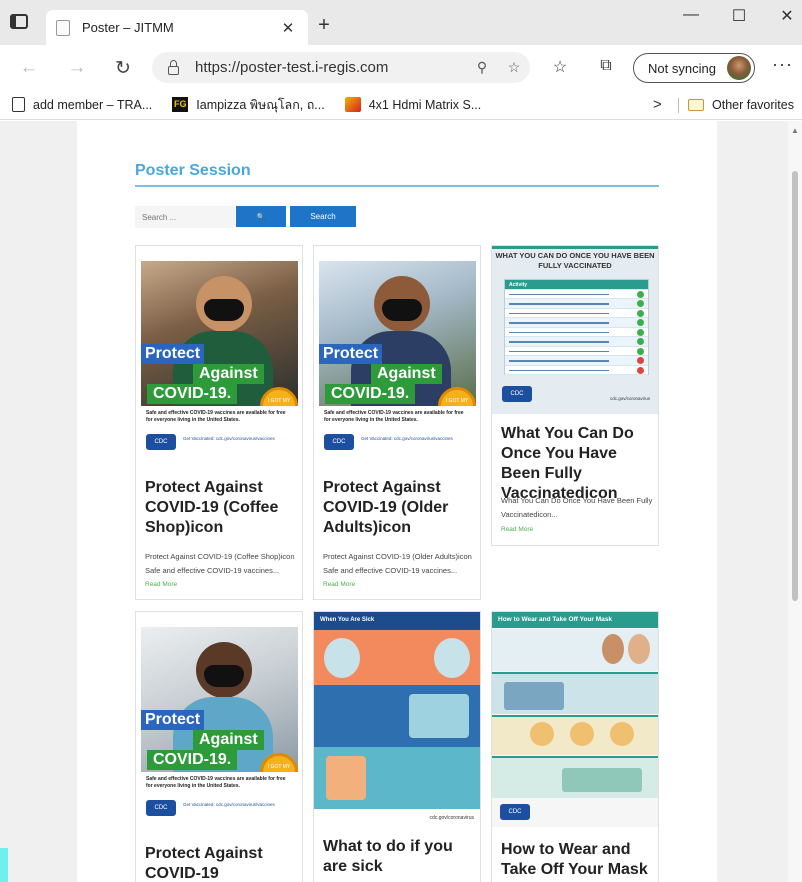  What do you see at coordinates (401, 22) in the screenshot?
I see `tab-bar: Poster – JITMM ✕ + — ☐ ✕` at bounding box center [401, 22].